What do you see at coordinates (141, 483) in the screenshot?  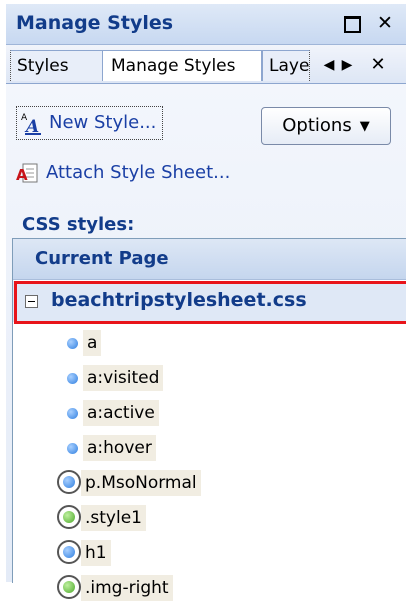 I see `style-name: p.MsoNormal` at bounding box center [141, 483].